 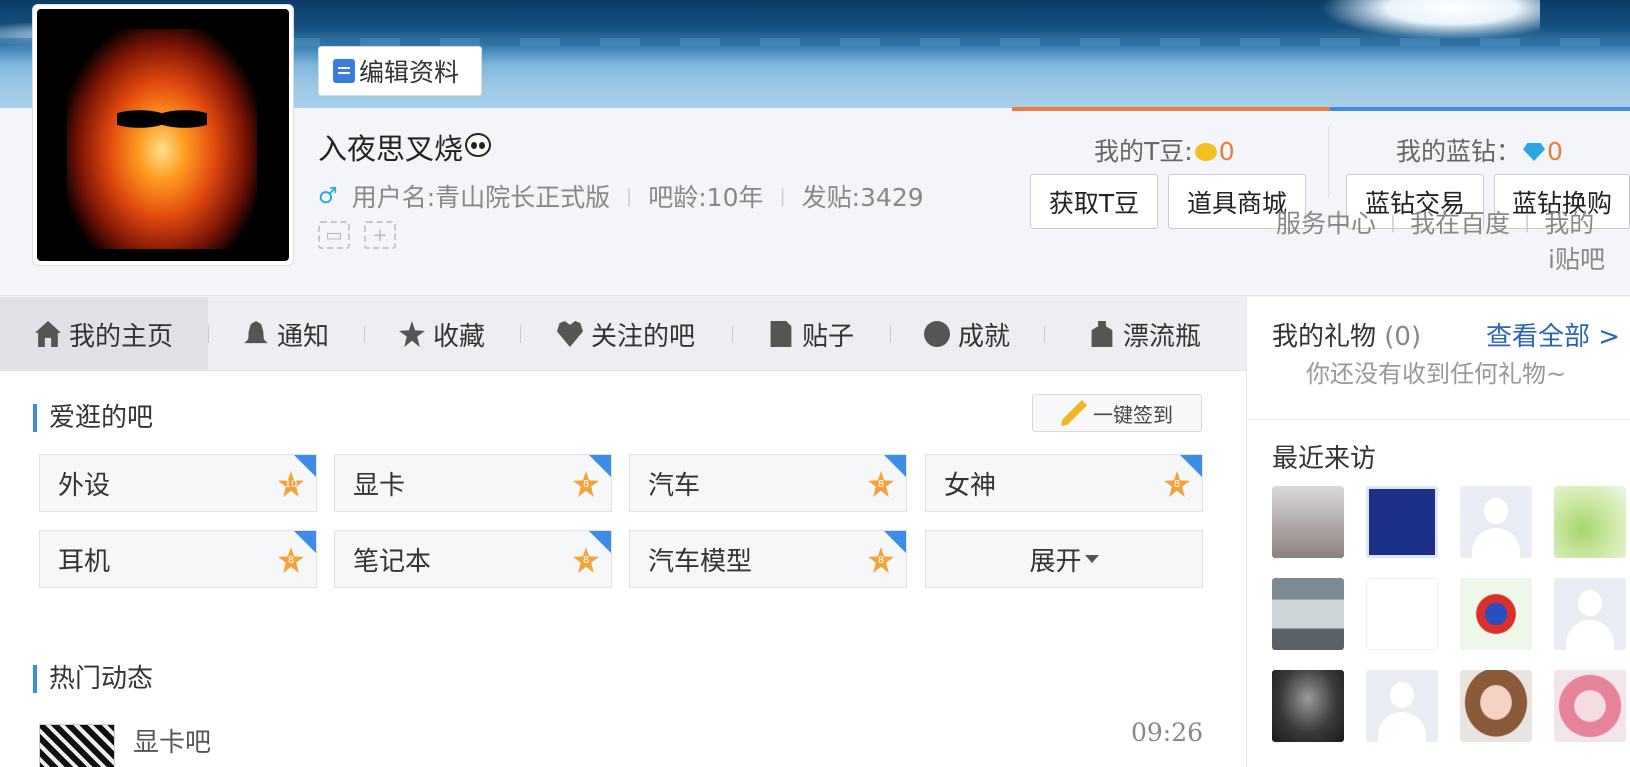 What do you see at coordinates (768, 559) in the screenshot?
I see `bar-item: 汽车模型 8` at bounding box center [768, 559].